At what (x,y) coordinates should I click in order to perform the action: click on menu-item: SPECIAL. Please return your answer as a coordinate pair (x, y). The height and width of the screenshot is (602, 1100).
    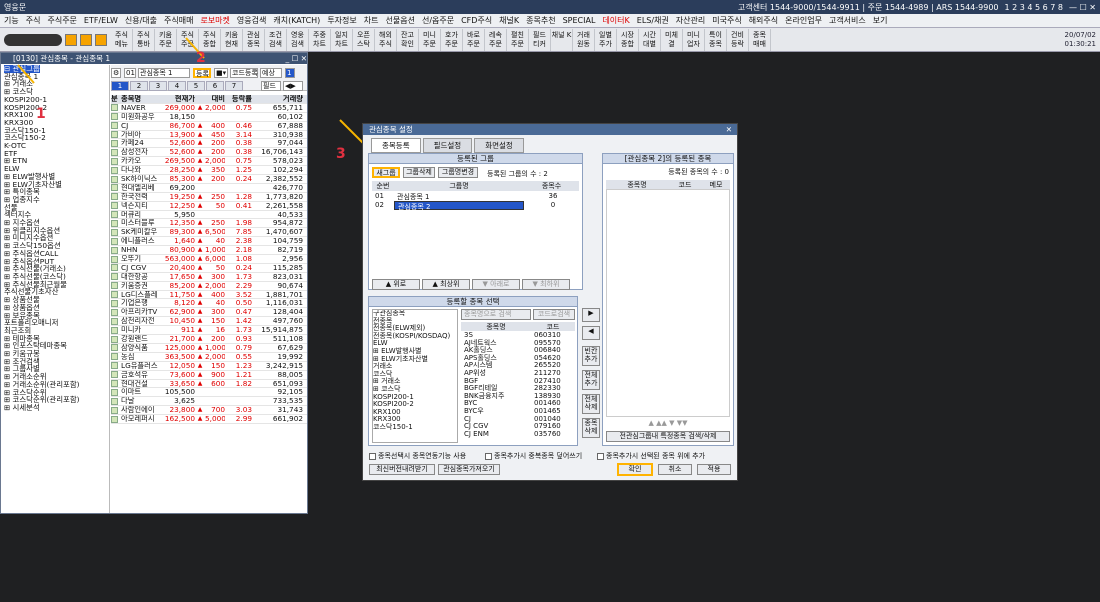
    Looking at the image, I should click on (579, 20).